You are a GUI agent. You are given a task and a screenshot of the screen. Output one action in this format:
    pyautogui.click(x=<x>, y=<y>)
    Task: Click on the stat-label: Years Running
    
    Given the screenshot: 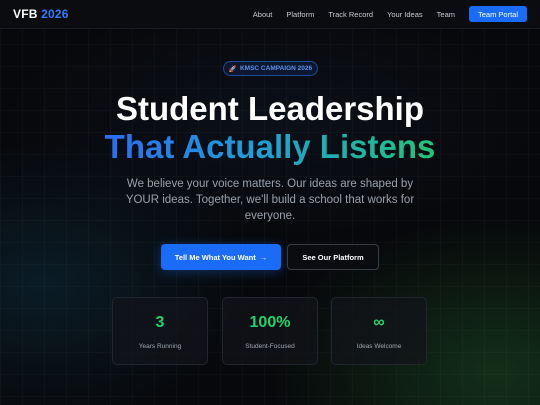 What is the action you would take?
    pyautogui.click(x=160, y=346)
    